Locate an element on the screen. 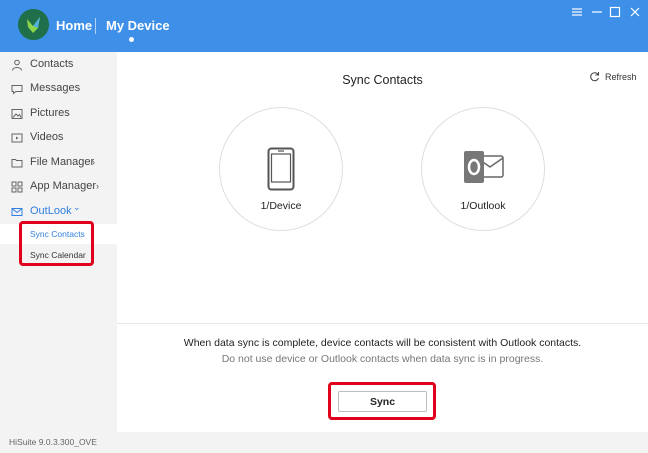  outlook-count-label: 1/Outlook is located at coordinates (483, 206).